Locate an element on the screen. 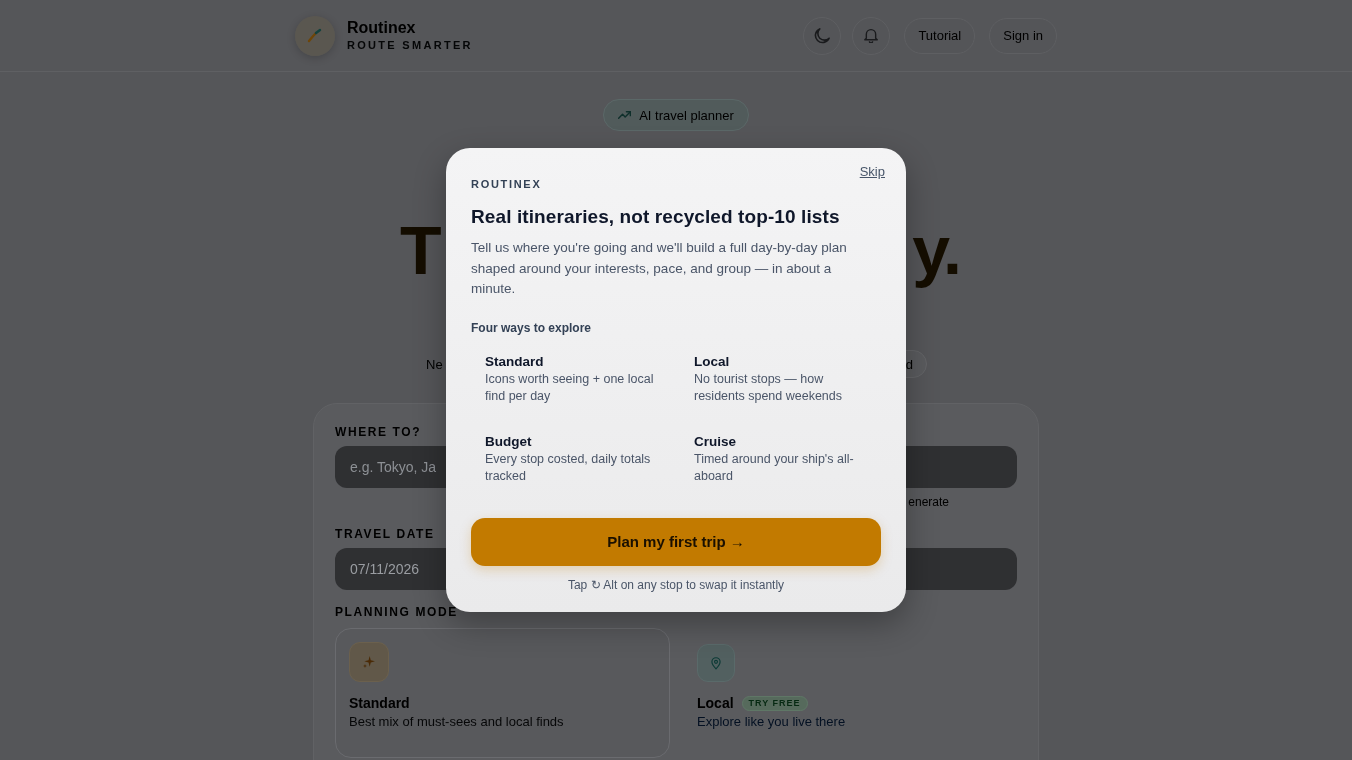  mode-name: Cruise is located at coordinates (716, 441).